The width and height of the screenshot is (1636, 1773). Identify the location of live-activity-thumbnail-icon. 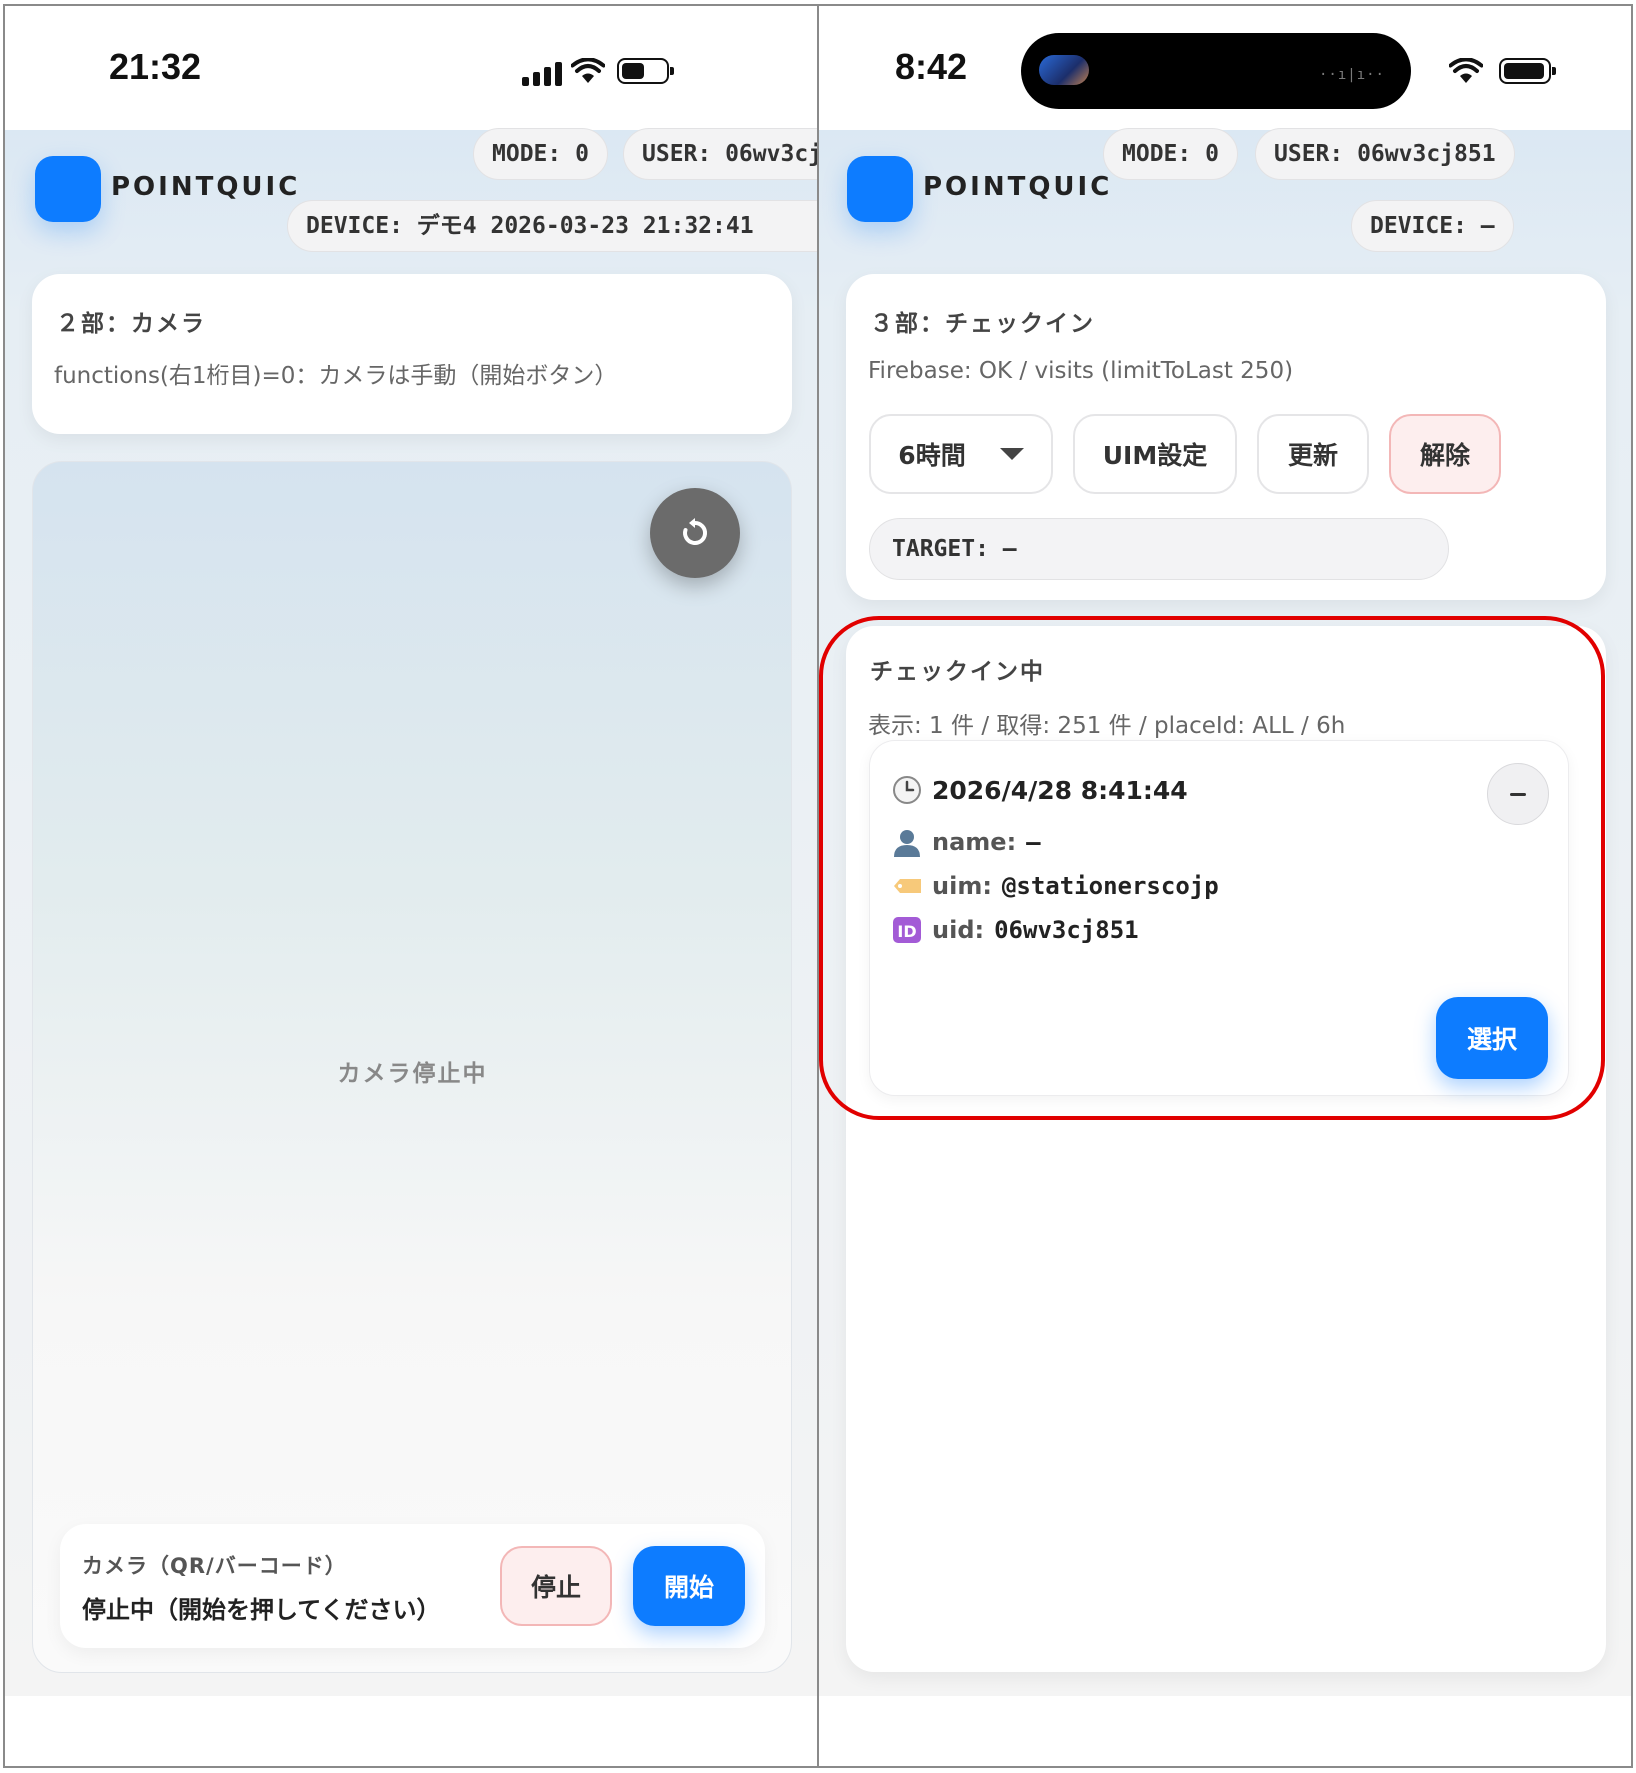
(1064, 70).